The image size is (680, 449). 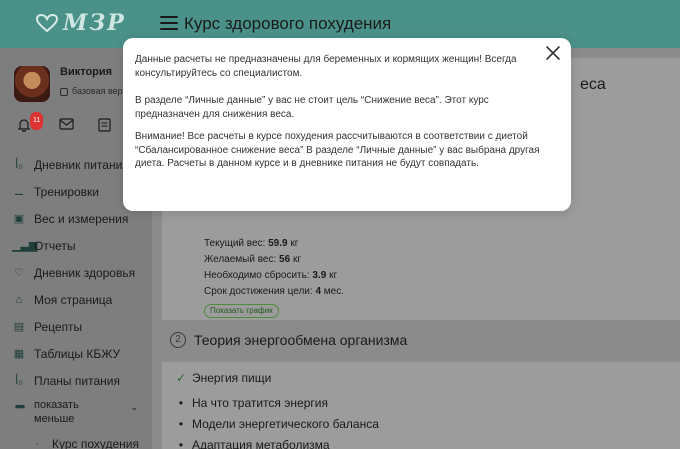 I want to click on show-less-label: показать меньше, so click(x=56, y=412).